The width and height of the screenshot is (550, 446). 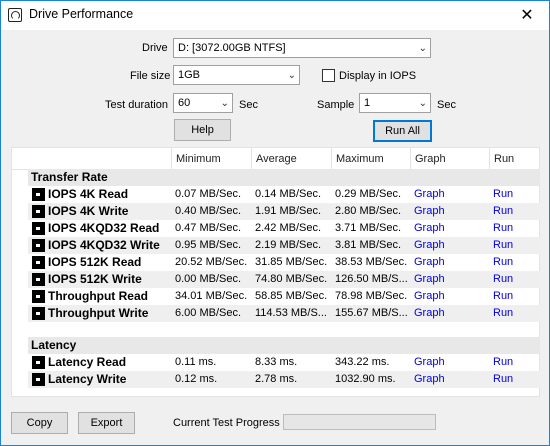 I want to click on file-size-select-value: 1GB, so click(x=189, y=75).